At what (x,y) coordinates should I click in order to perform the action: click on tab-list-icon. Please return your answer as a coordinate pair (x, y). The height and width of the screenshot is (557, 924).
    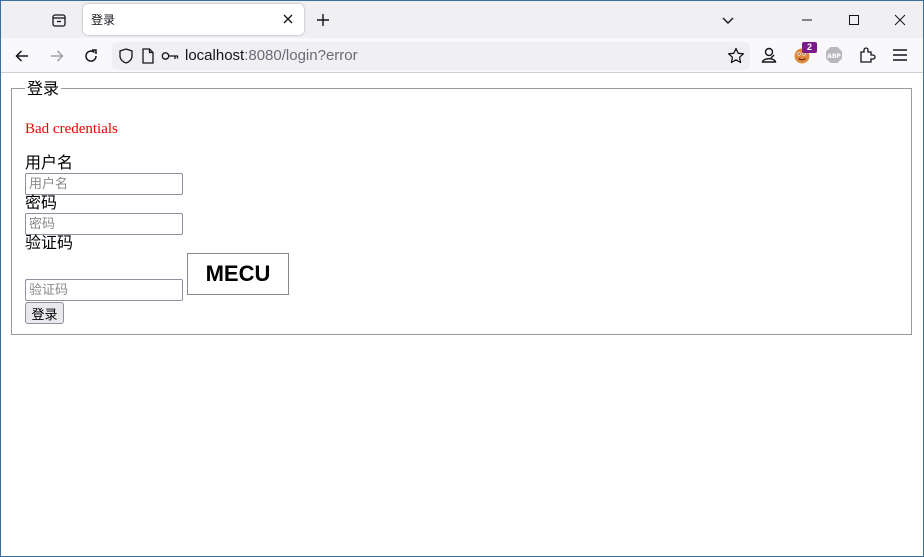
    Looking at the image, I should click on (59, 20).